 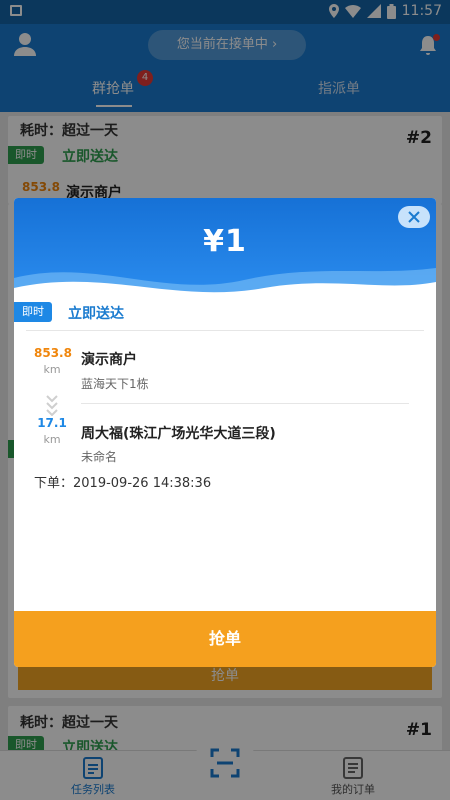 What do you see at coordinates (52, 423) in the screenshot?
I see `dropoff-distance: 17.1` at bounding box center [52, 423].